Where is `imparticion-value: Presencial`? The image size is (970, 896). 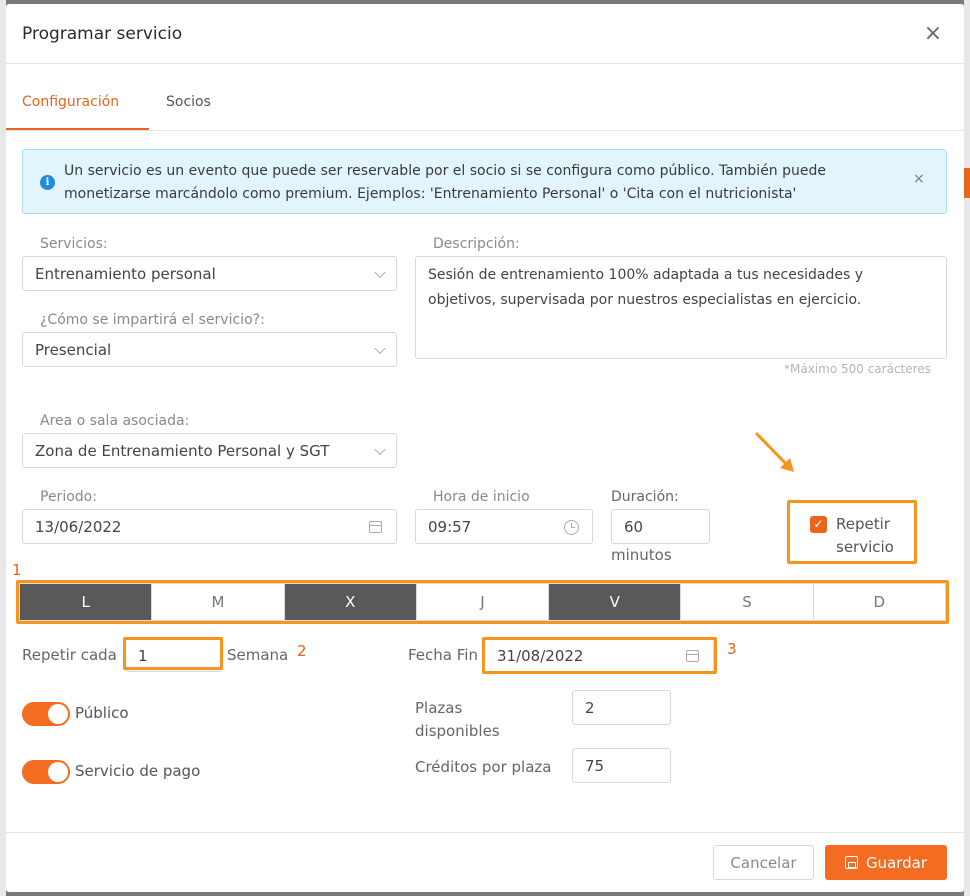
imparticion-value: Presencial is located at coordinates (73, 349).